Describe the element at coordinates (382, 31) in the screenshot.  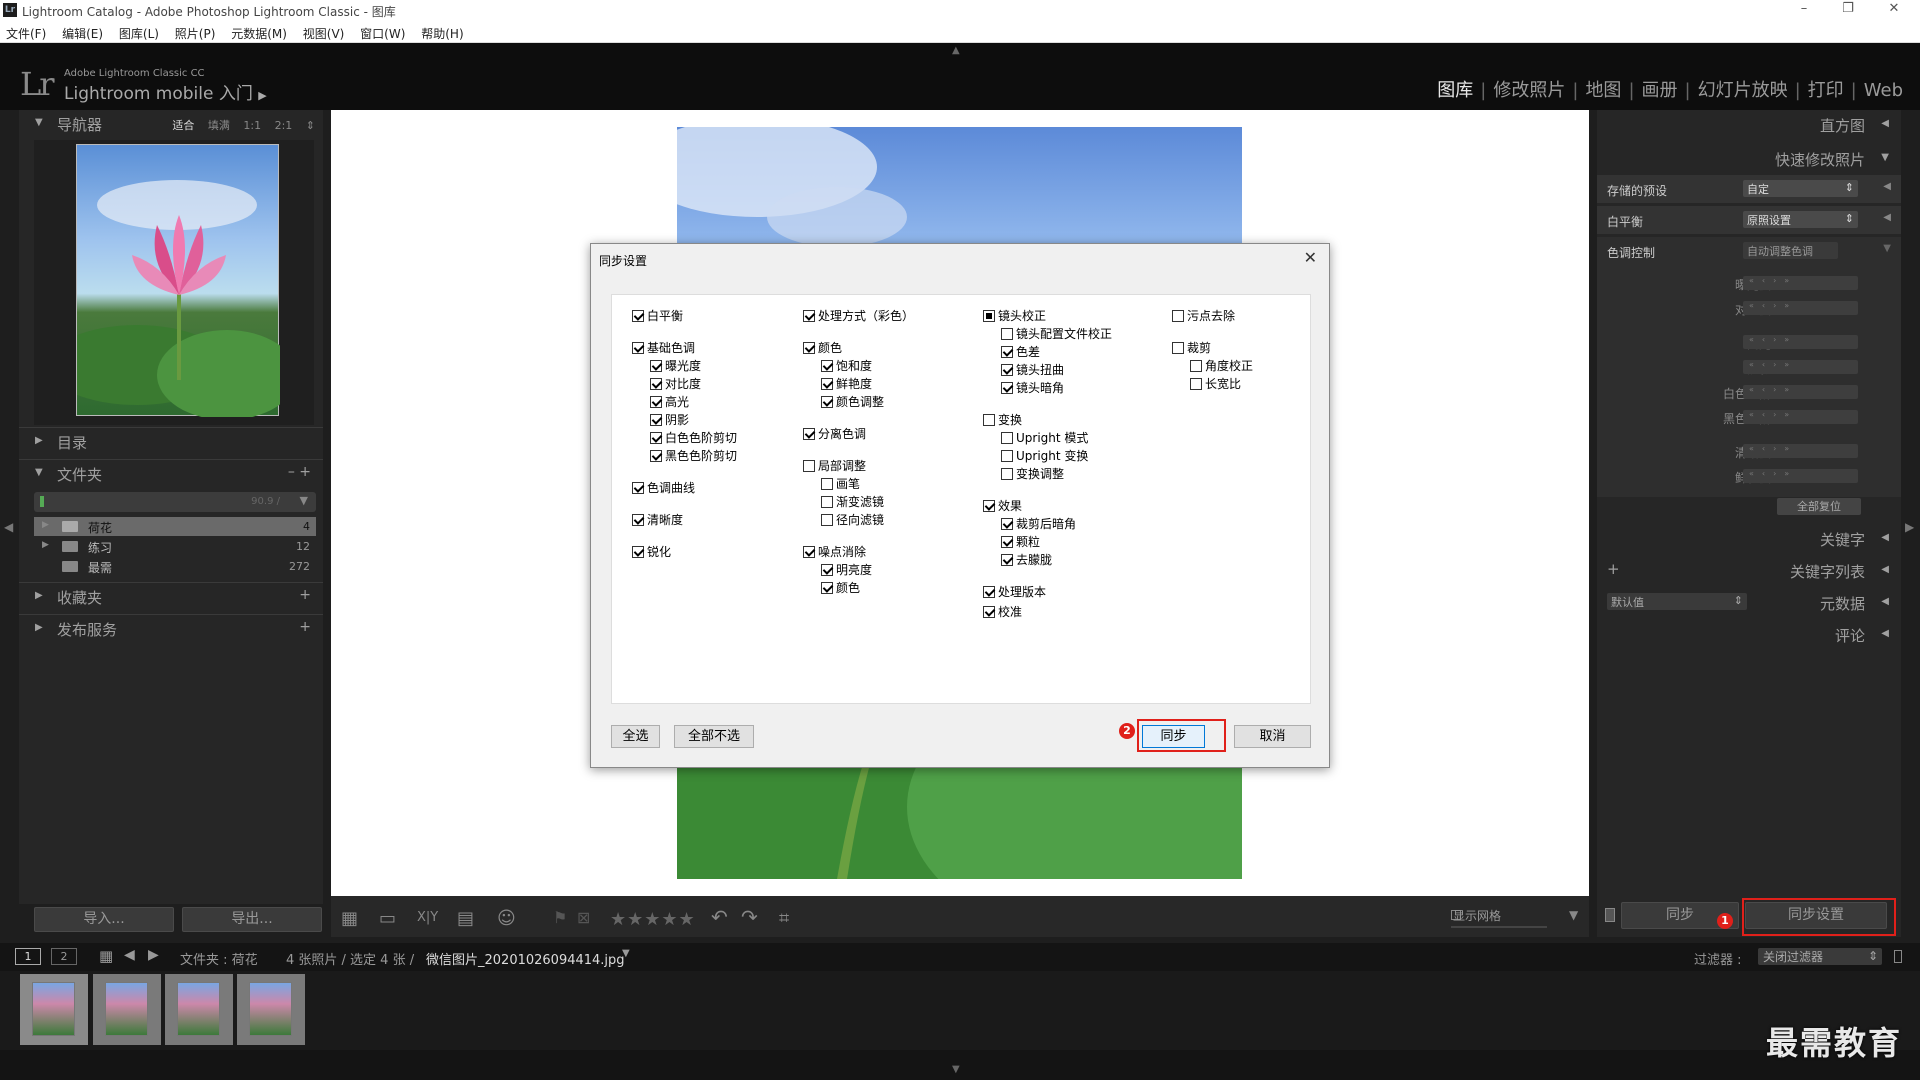
I see `menu-window: 窗口(W)` at that location.